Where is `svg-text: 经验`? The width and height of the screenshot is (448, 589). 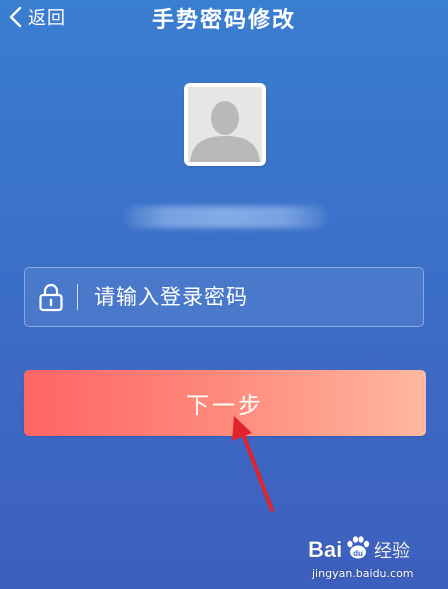
svg-text: 经验 is located at coordinates (392, 551).